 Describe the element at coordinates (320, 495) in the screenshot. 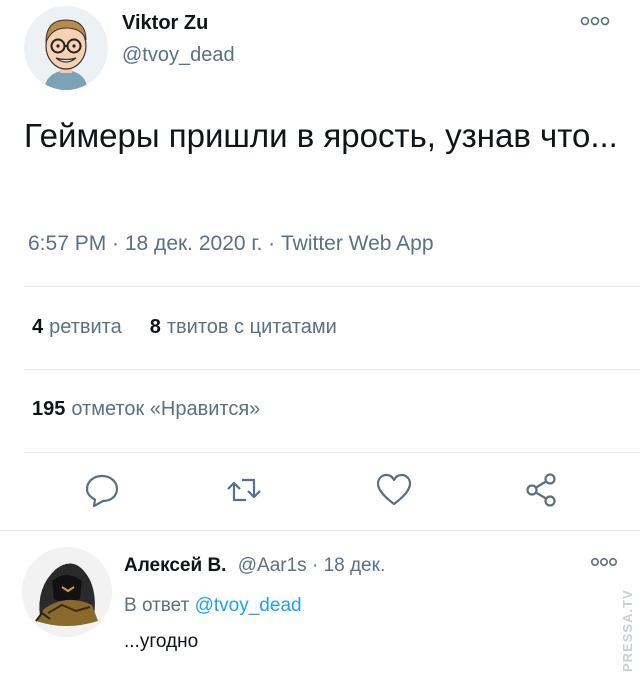

I see `action-bar` at that location.